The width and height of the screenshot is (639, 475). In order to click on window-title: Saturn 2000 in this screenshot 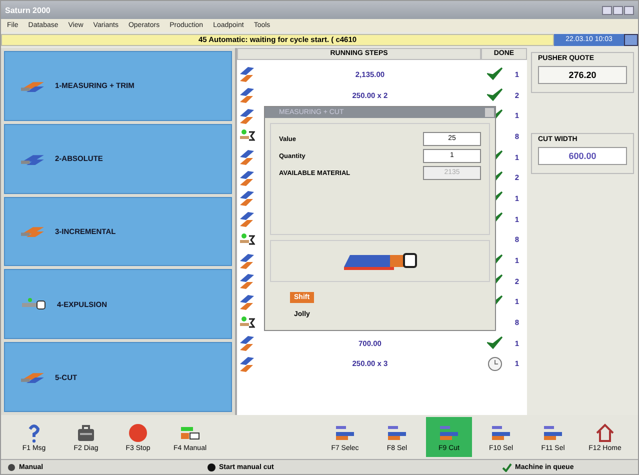, I will do `click(27, 10)`.